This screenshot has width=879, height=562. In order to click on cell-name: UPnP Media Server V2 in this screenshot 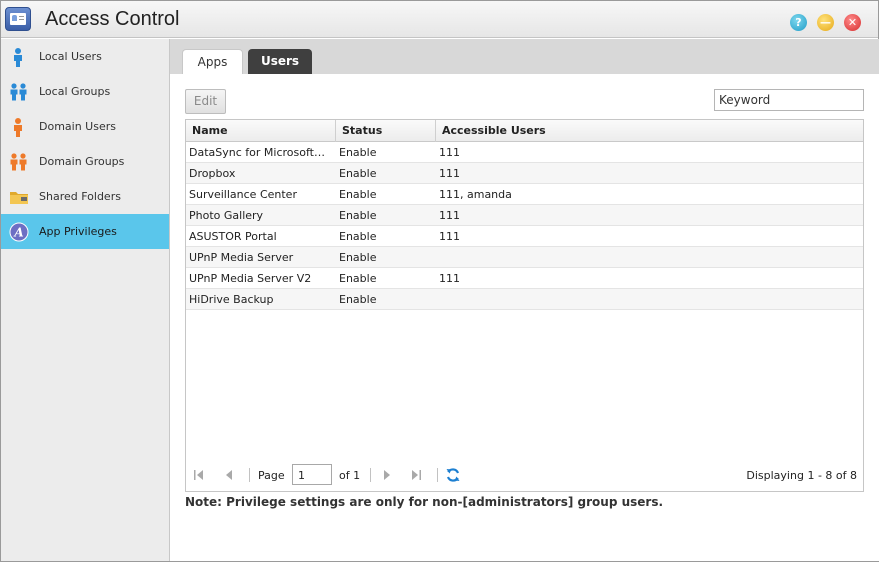, I will do `click(250, 278)`.